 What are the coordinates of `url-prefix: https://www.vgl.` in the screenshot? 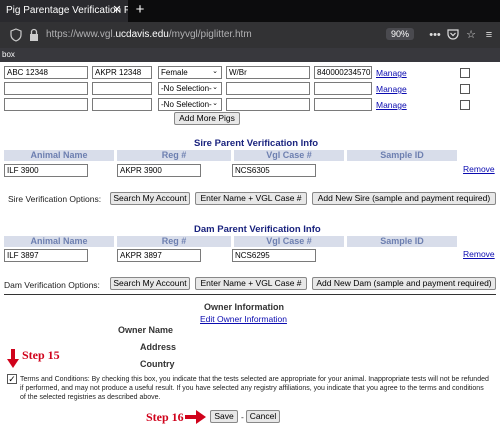 It's located at (81, 34).